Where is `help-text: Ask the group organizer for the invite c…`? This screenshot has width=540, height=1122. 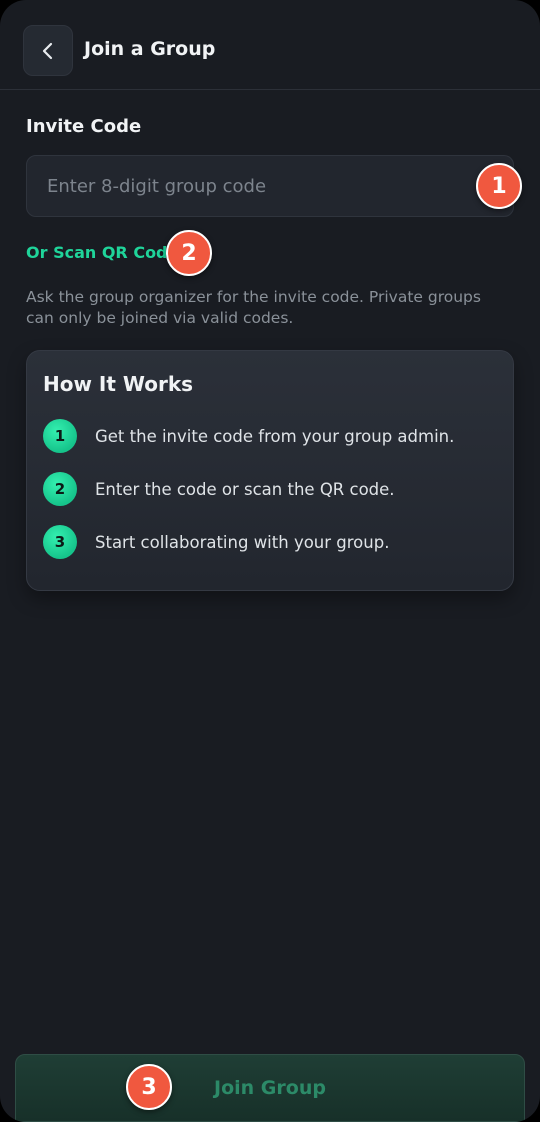
help-text: Ask the group organizer for the invite c… is located at coordinates (253, 307).